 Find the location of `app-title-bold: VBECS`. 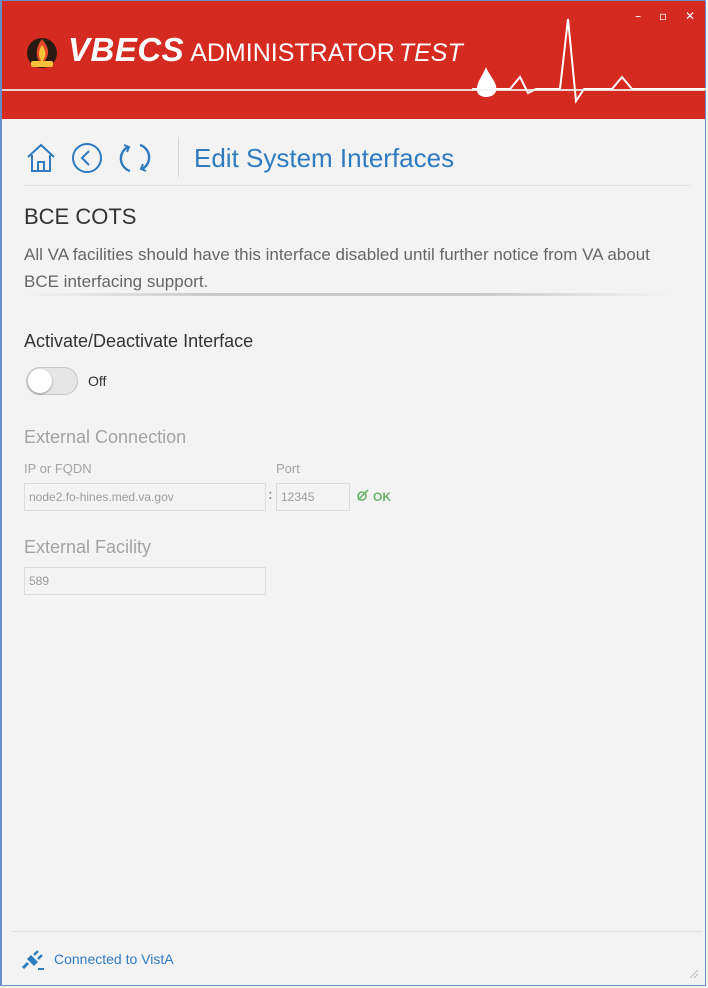

app-title-bold: VBECS is located at coordinates (126, 49).